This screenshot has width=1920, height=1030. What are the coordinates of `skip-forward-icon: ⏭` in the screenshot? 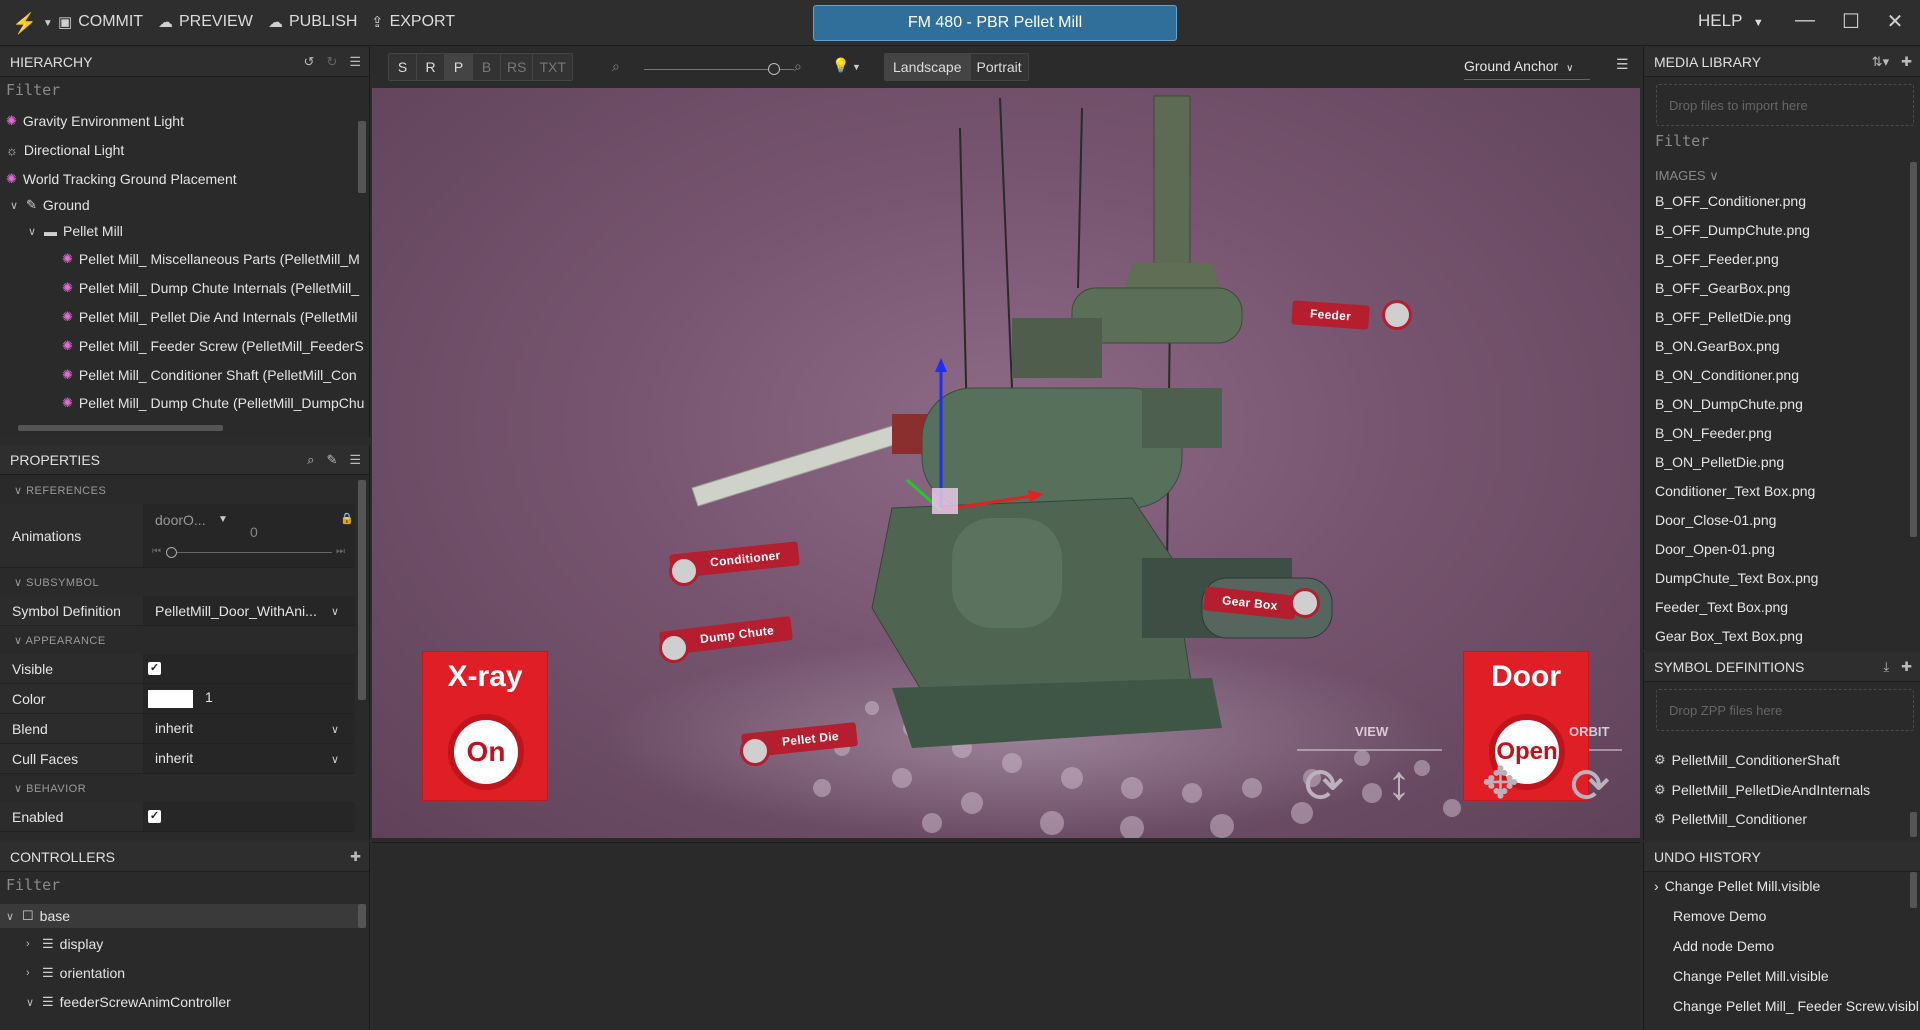 It's located at (340, 551).